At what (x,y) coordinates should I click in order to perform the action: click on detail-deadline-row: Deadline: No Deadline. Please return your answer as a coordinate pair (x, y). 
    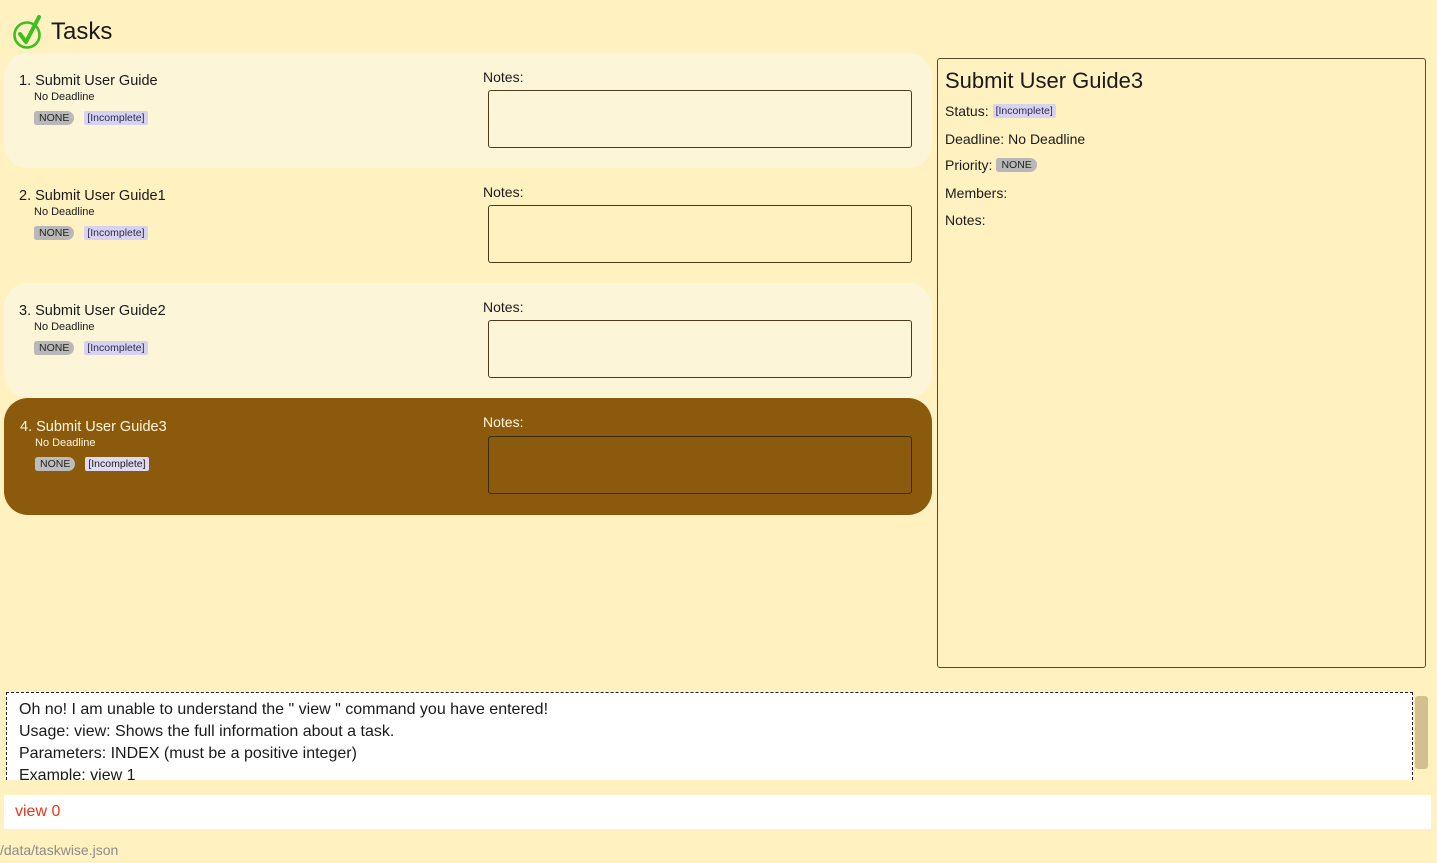
    Looking at the image, I should click on (1015, 139).